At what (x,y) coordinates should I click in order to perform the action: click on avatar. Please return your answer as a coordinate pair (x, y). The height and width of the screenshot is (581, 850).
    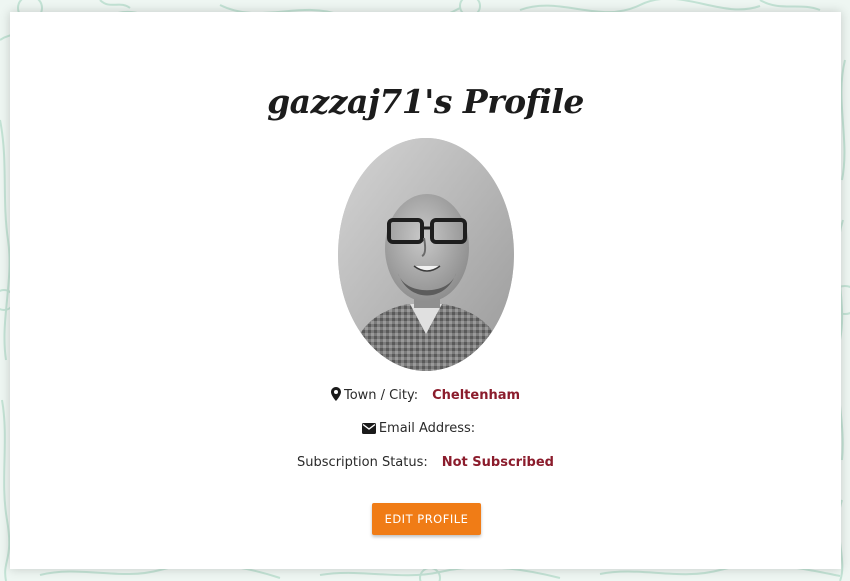
    Looking at the image, I should click on (426, 254).